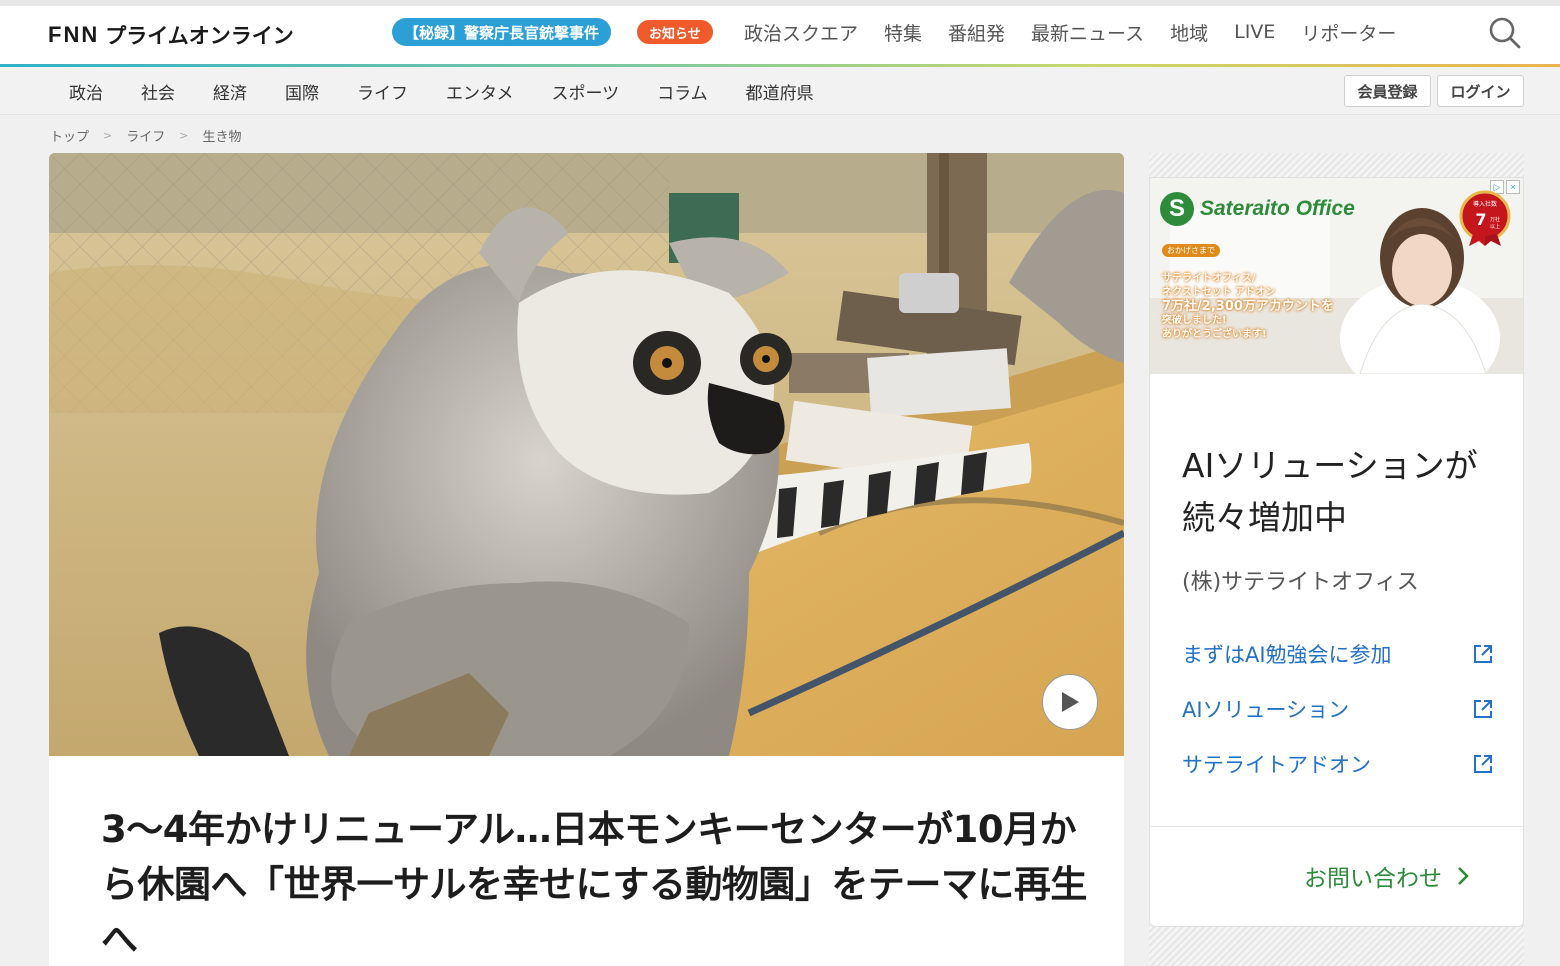  Describe the element at coordinates (1214, 334) in the screenshot. I see `ad-line-5: ありがとうございます!` at that location.